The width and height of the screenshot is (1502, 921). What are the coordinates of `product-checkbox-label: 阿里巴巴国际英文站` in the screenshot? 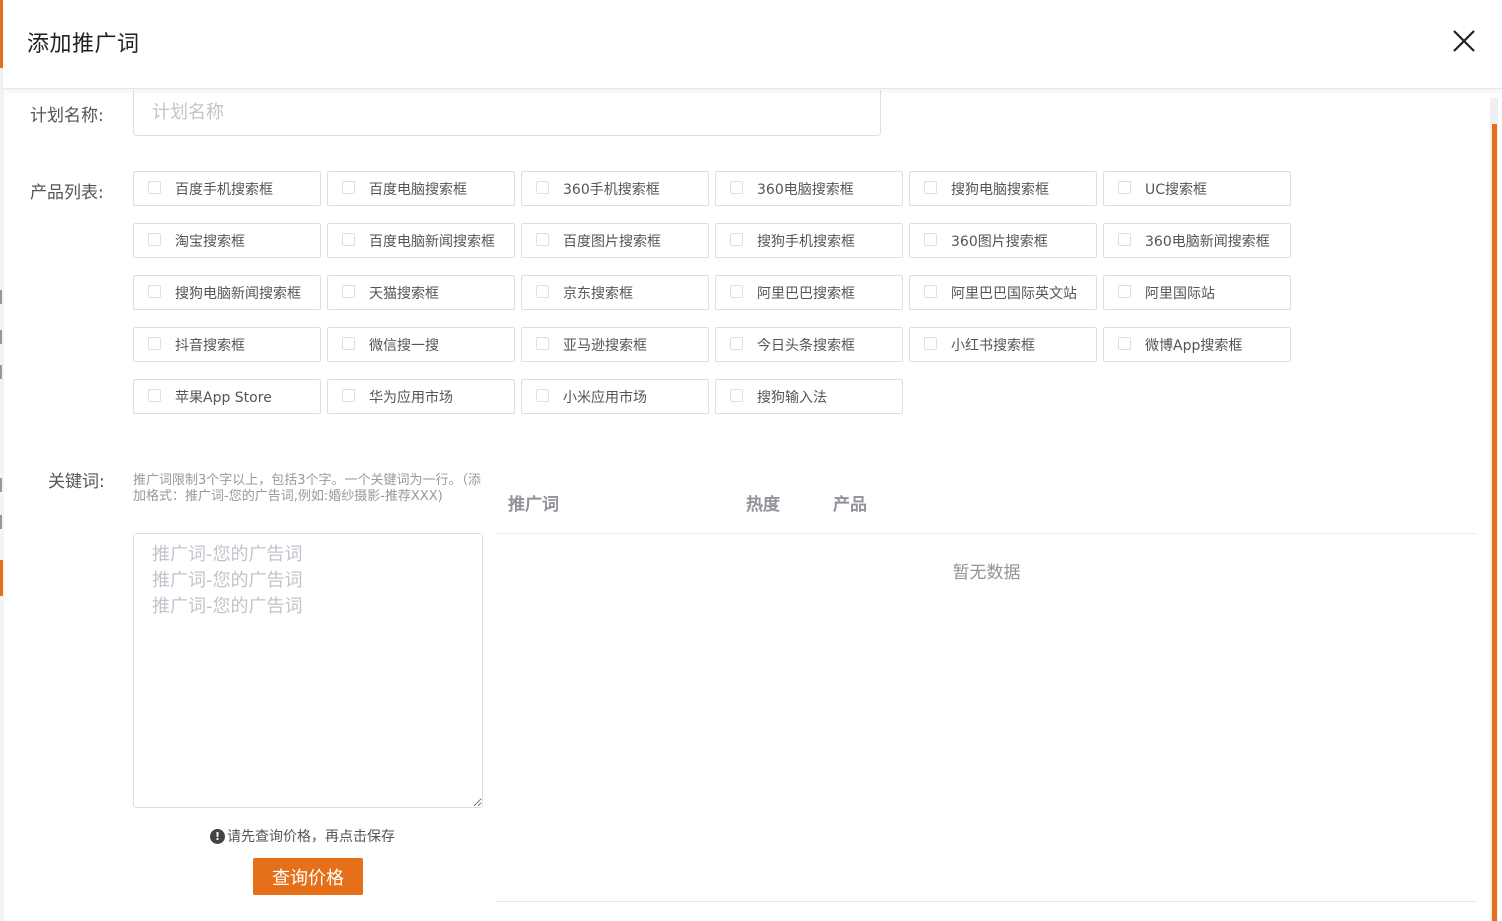 It's located at (1014, 294).